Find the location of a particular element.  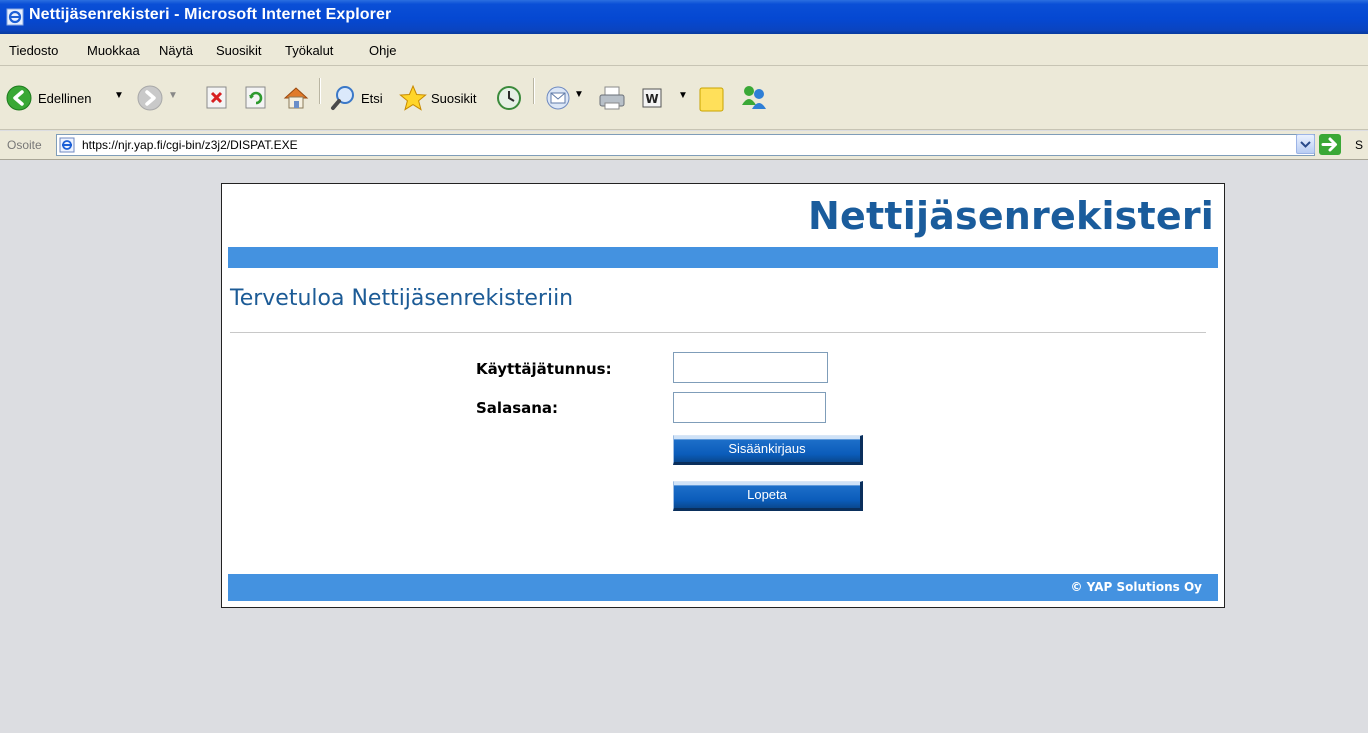

menu-item-file: Tiedosto is located at coordinates (33, 50).